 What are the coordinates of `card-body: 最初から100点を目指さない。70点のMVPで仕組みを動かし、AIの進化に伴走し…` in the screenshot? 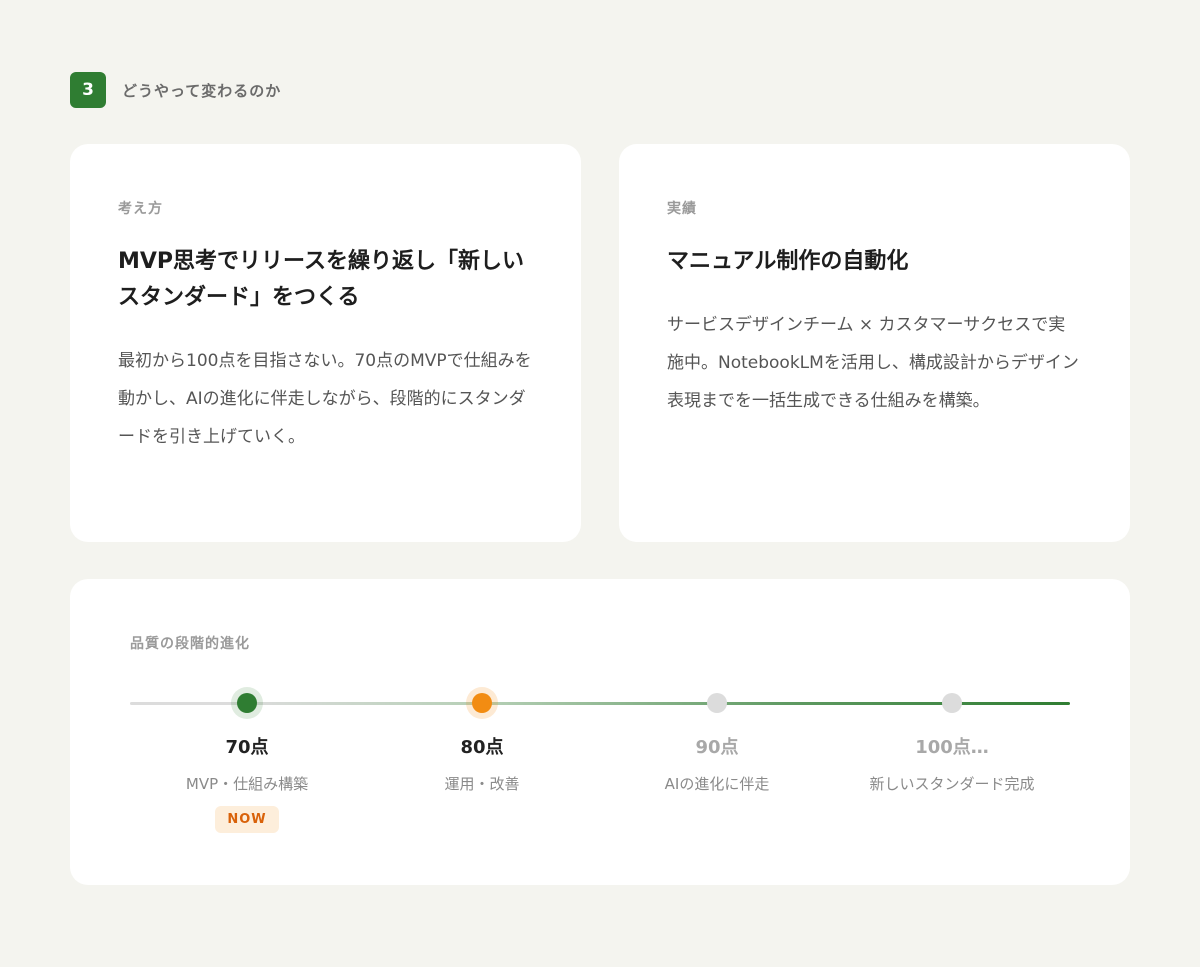 It's located at (325, 399).